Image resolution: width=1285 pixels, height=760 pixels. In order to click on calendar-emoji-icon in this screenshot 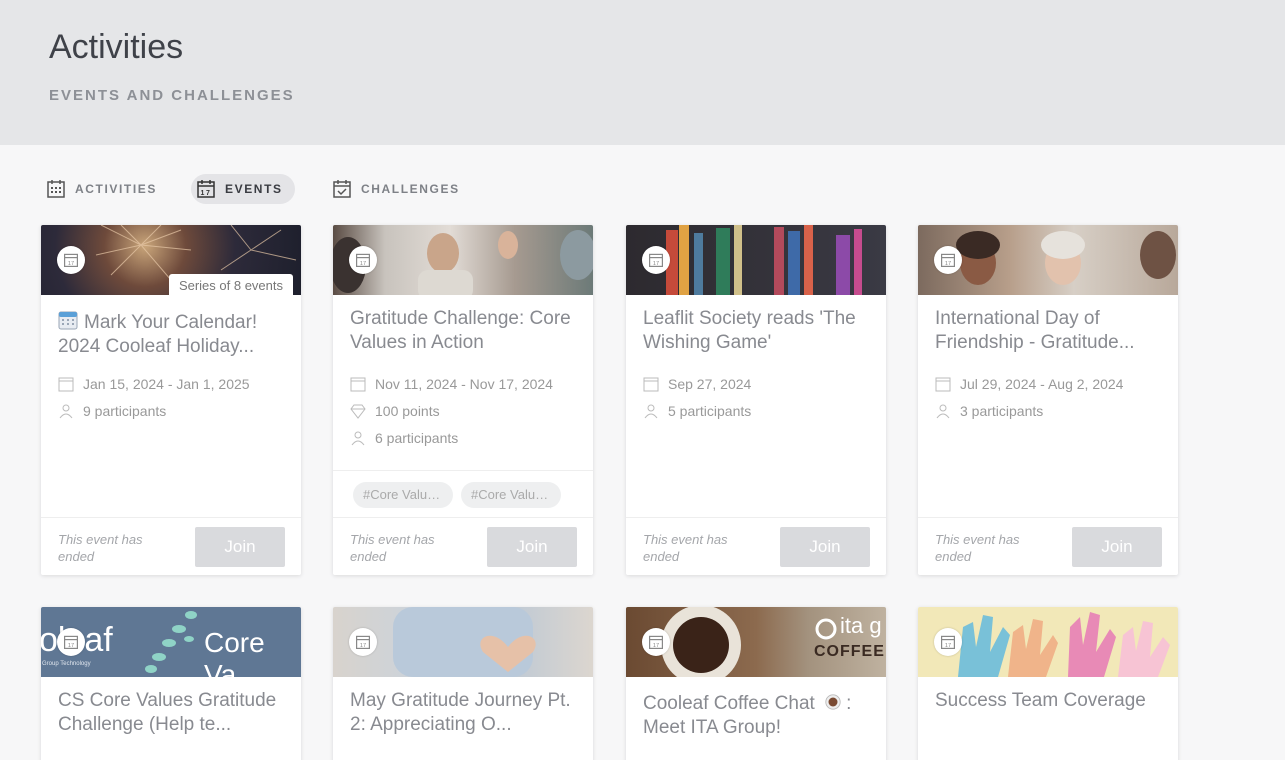, I will do `click(68, 320)`.